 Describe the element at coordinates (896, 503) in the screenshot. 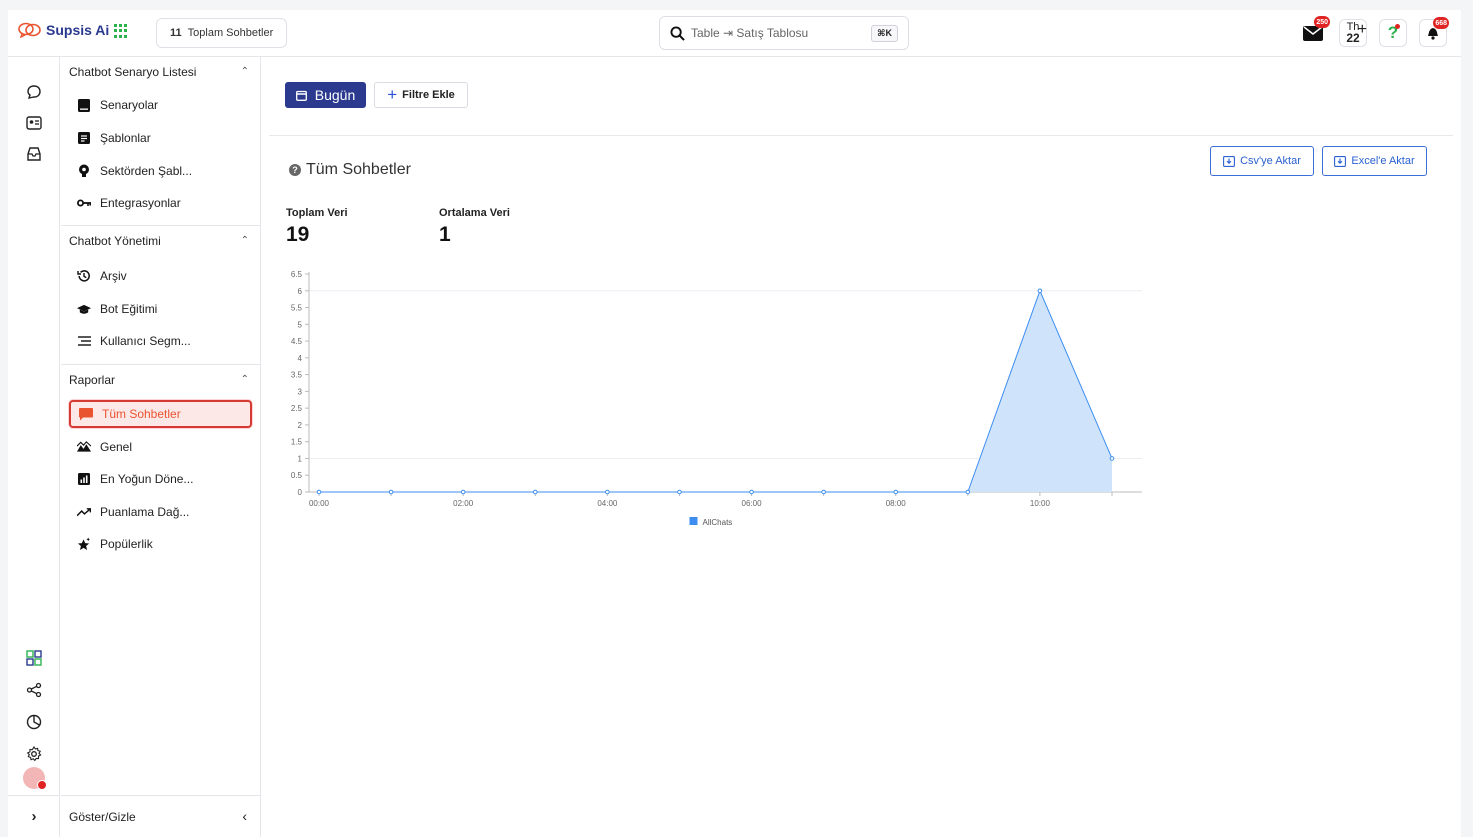

I see `x-tick-label: 08:00` at that location.